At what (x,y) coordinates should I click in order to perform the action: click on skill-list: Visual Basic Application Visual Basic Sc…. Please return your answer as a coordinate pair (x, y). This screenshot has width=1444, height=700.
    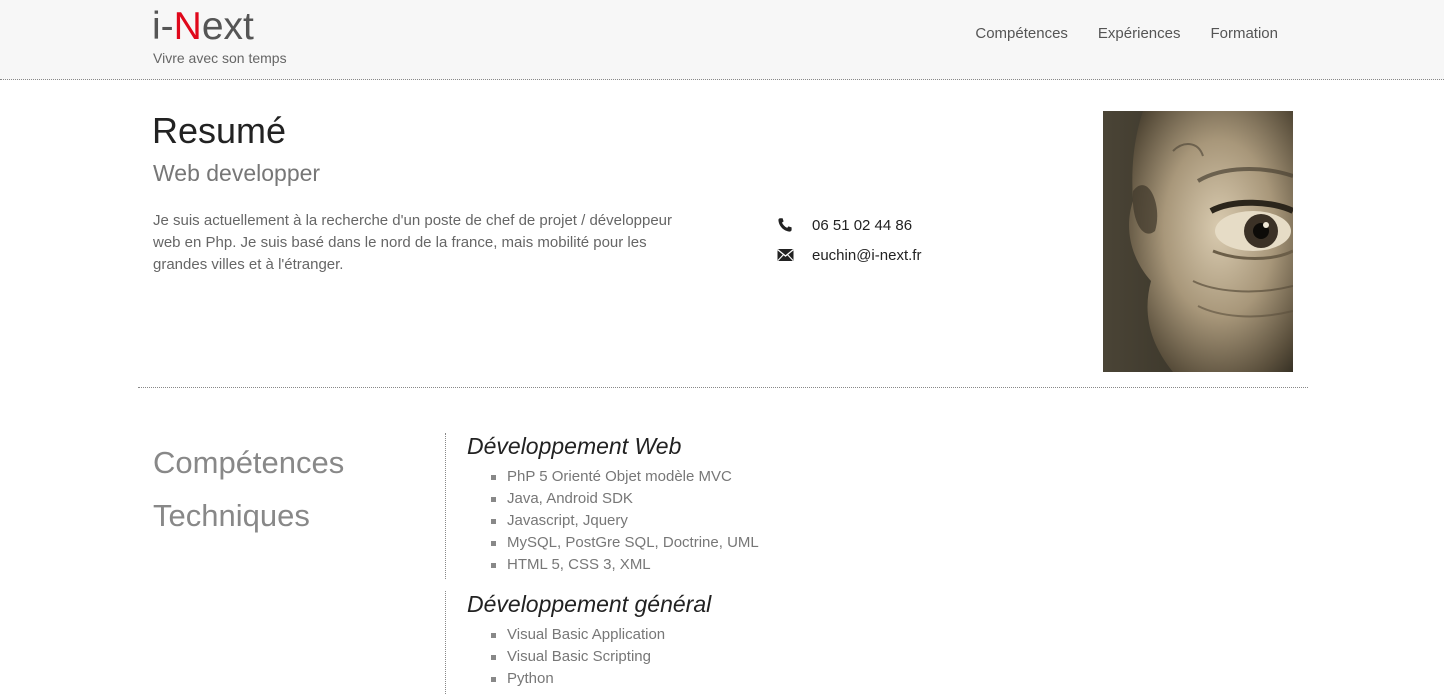
    Looking at the image, I should click on (589, 657).